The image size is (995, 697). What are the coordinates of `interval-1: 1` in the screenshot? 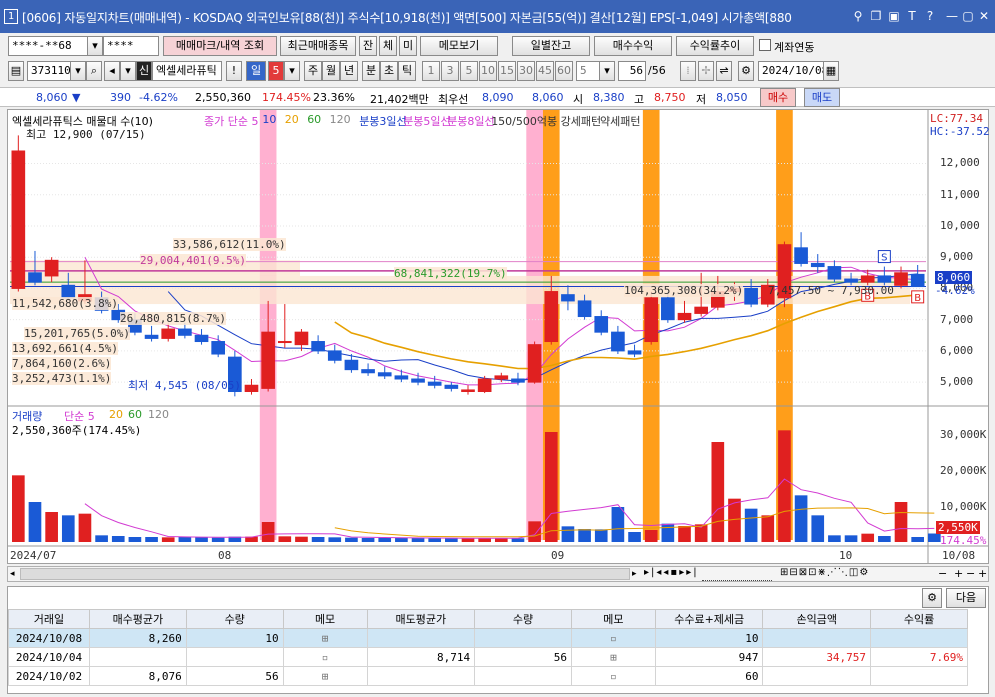 It's located at (431, 71).